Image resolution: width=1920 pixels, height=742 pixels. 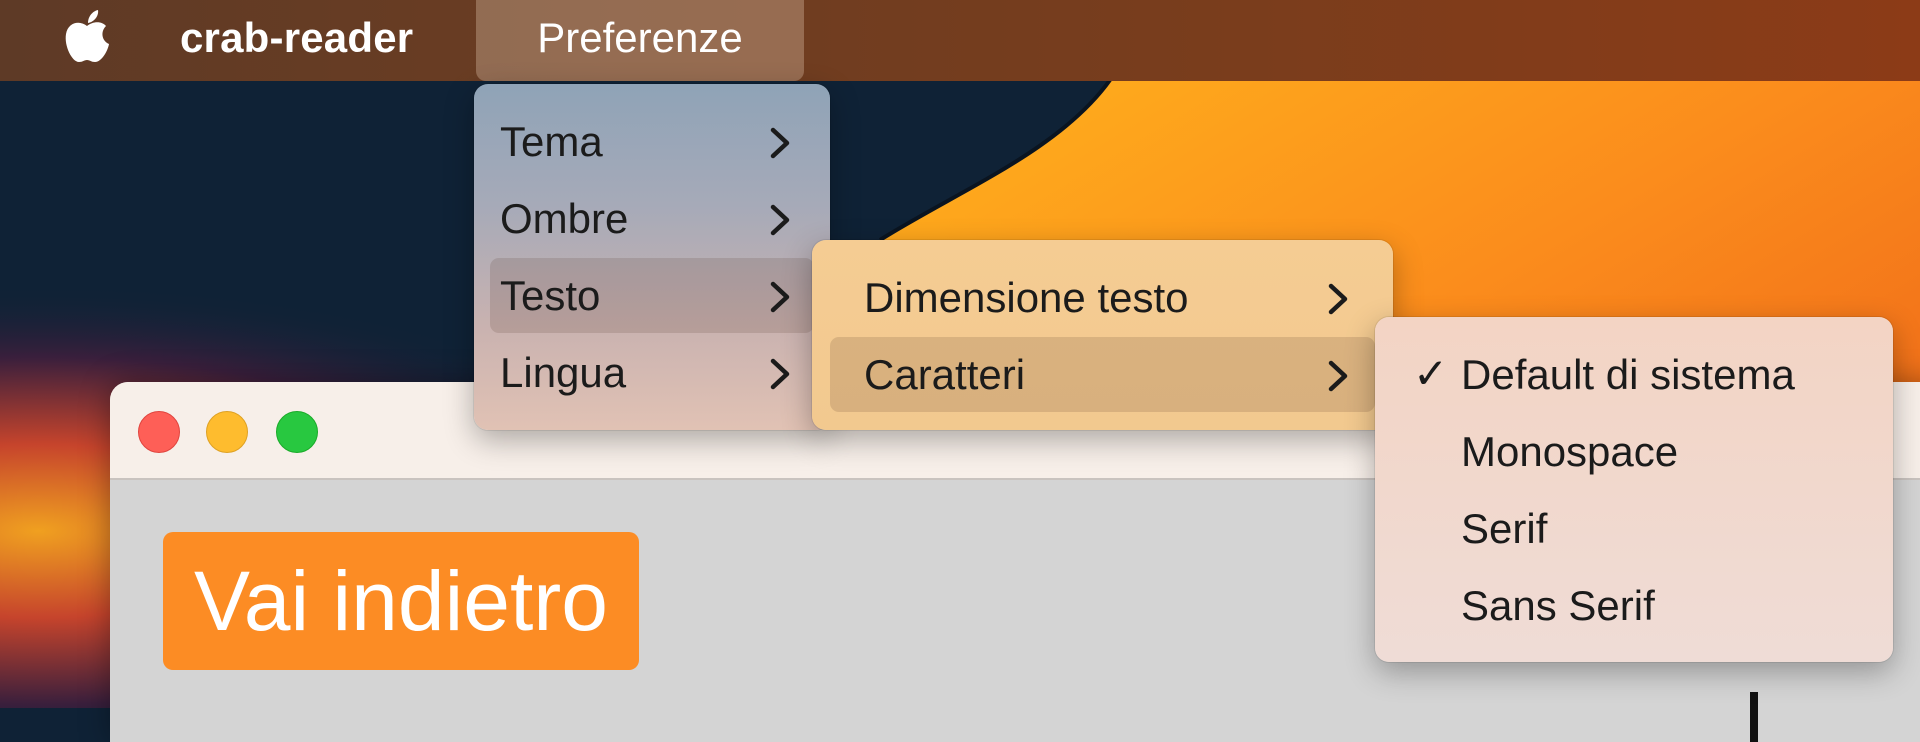 What do you see at coordinates (640, 40) in the screenshot?
I see `menu-preferences: Preferenze` at bounding box center [640, 40].